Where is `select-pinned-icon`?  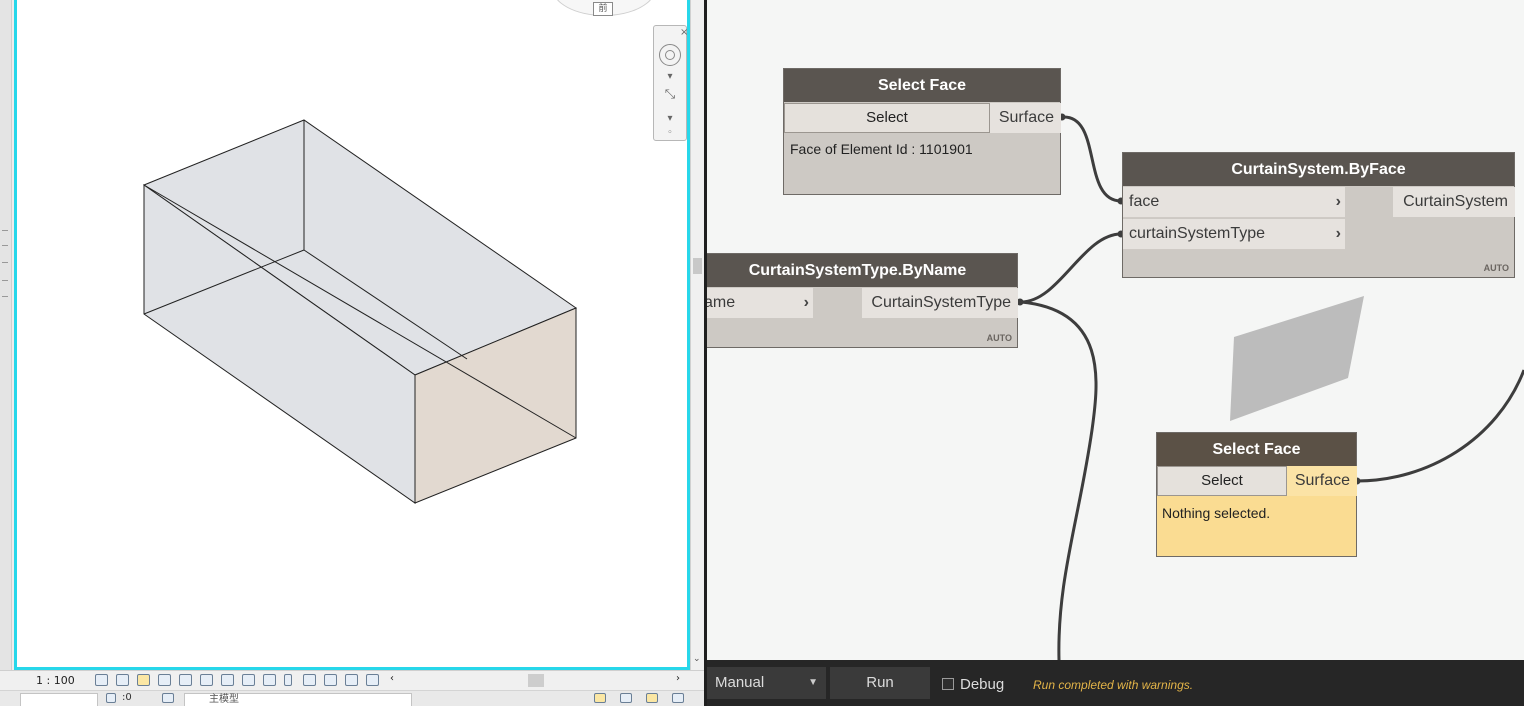 select-pinned-icon is located at coordinates (626, 698).